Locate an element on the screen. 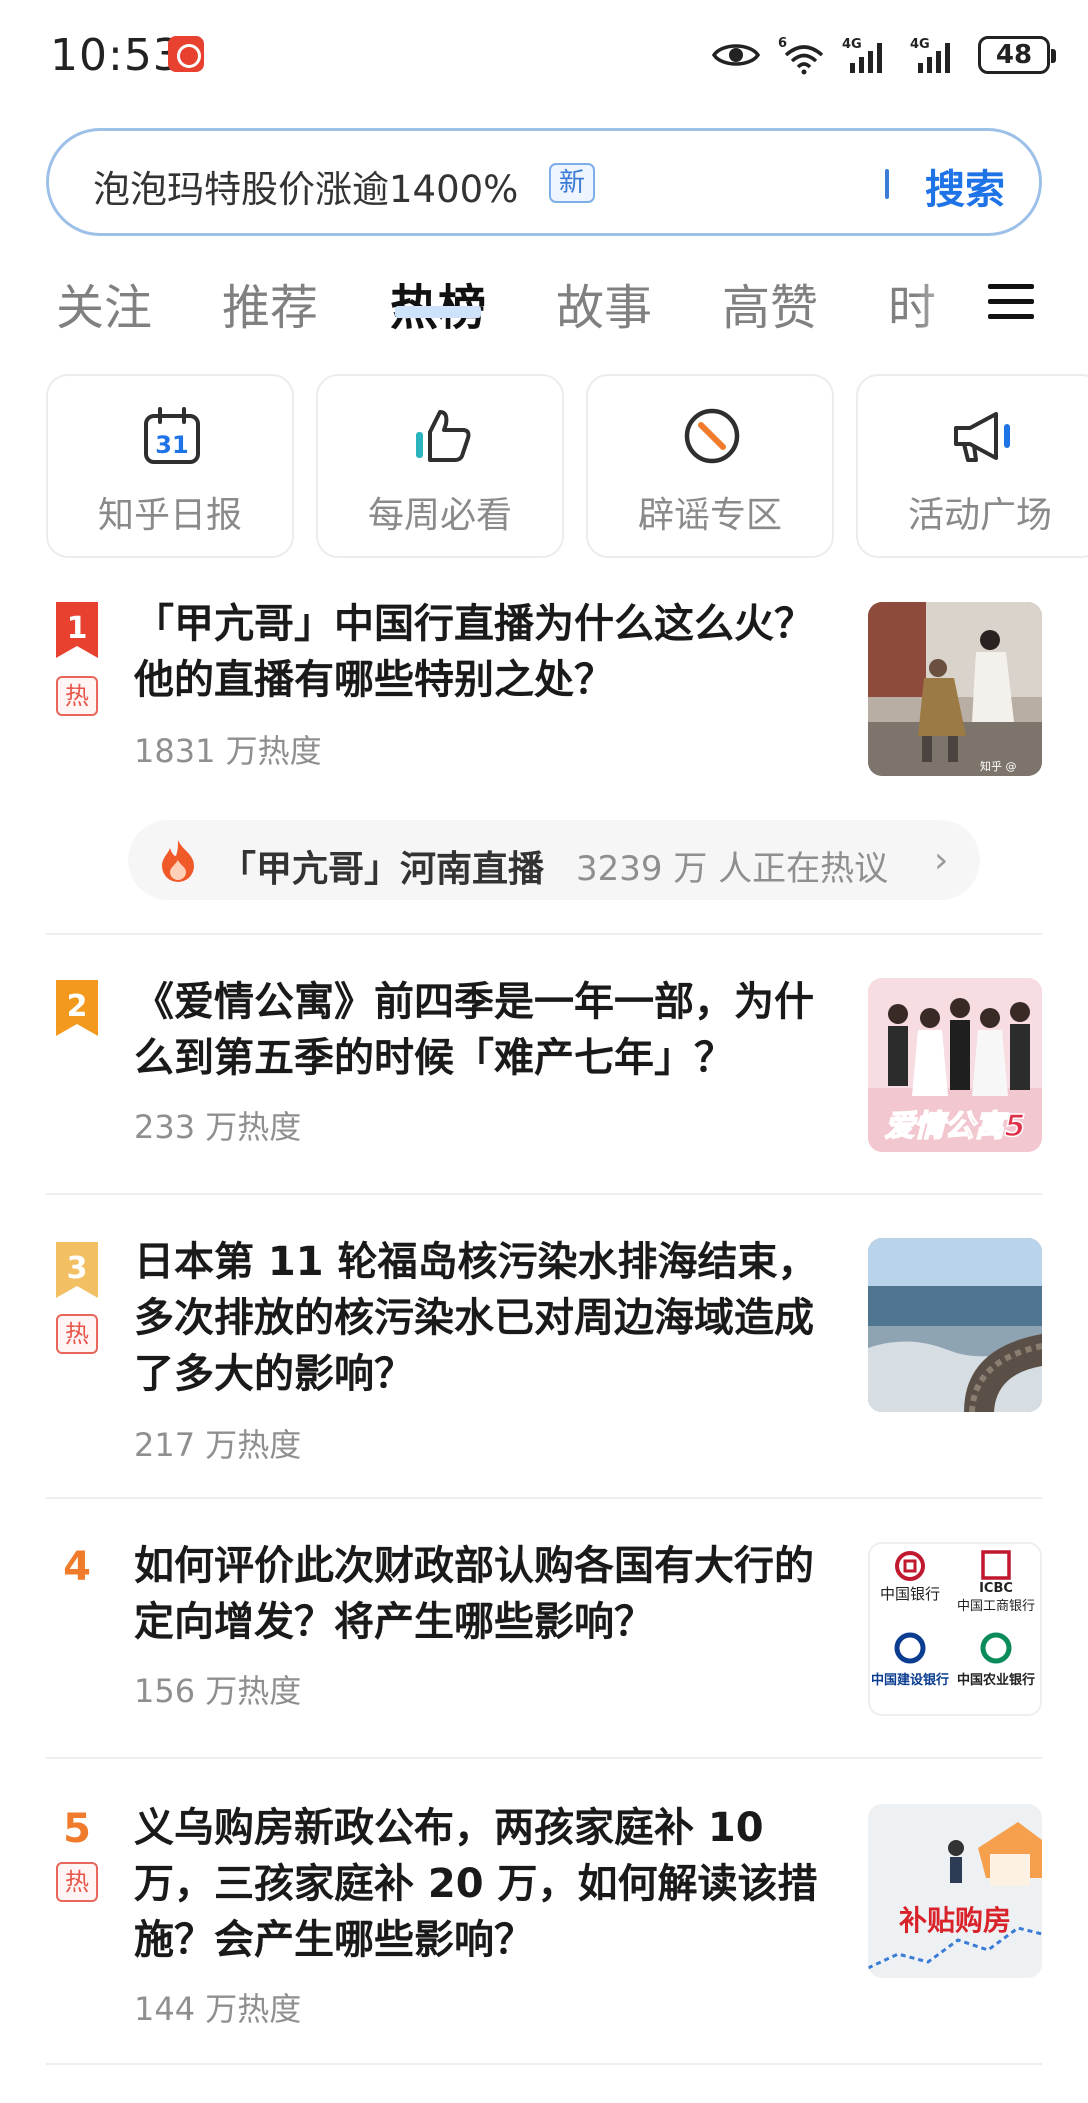 This screenshot has height=2103, width=1088. quick-link-label: 每周必看 is located at coordinates (439, 515).